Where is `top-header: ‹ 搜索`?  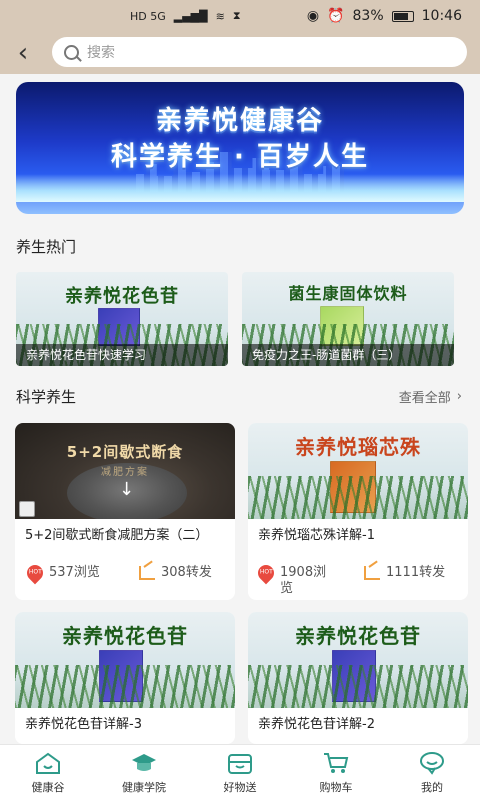
top-header: ‹ 搜索 is located at coordinates (240, 53).